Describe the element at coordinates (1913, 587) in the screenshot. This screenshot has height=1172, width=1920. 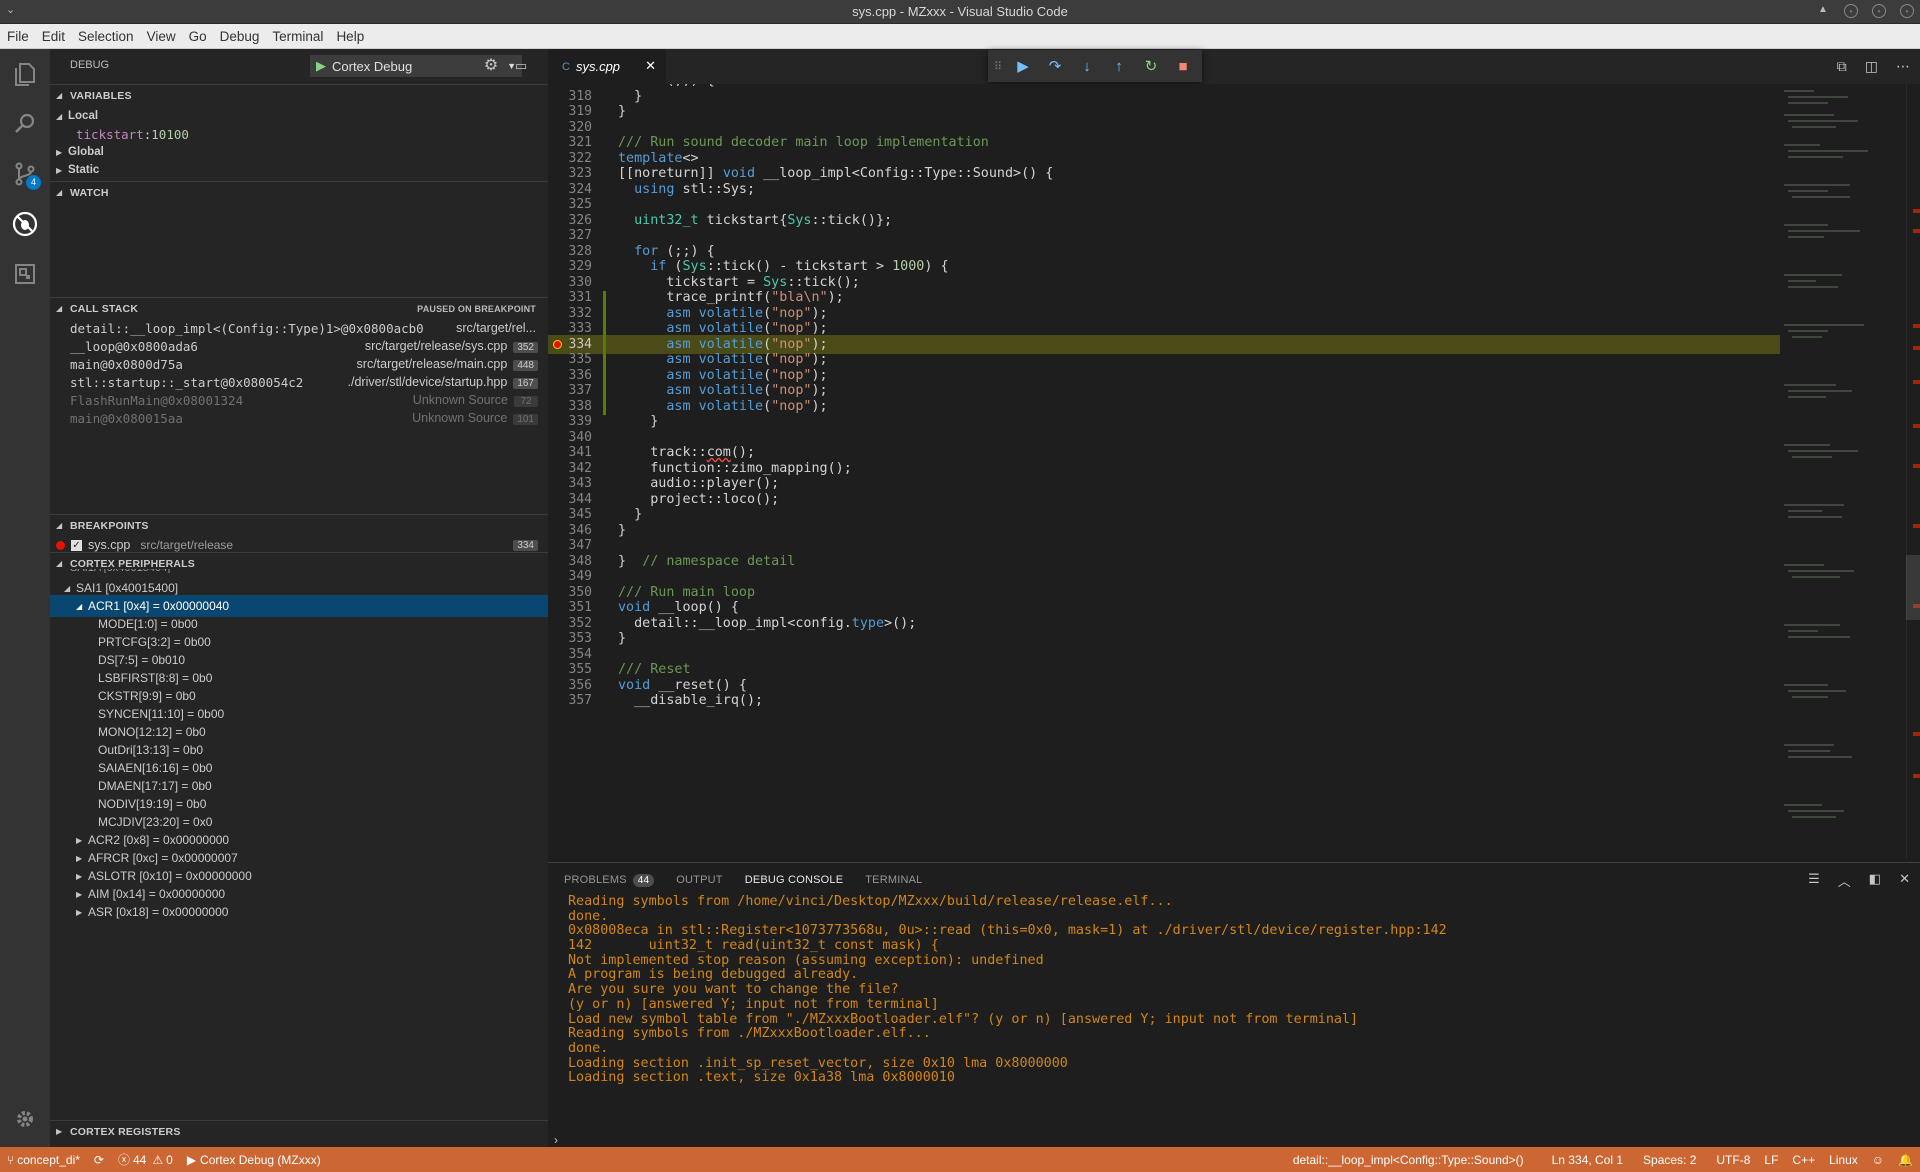
I see `editor-scroll-thumb` at that location.